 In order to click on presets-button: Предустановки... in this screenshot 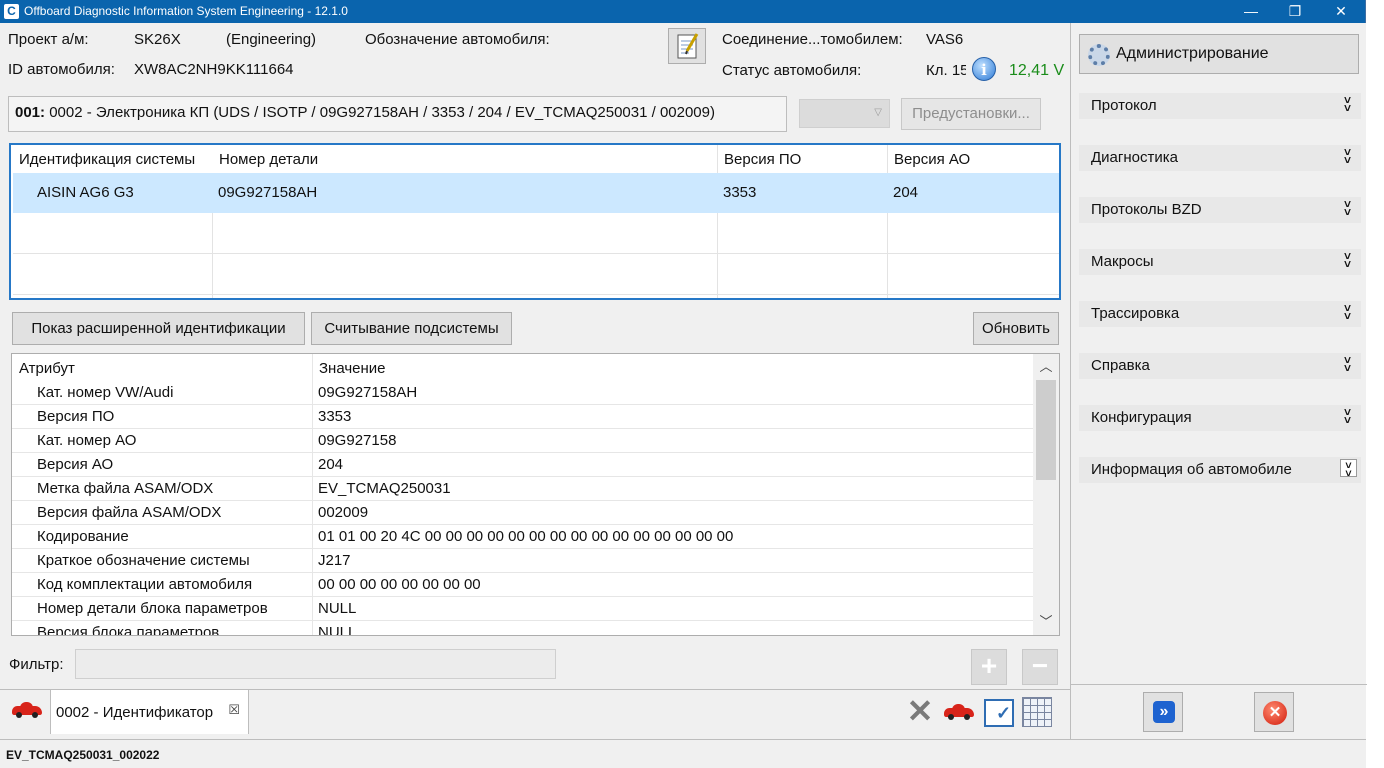, I will do `click(971, 114)`.